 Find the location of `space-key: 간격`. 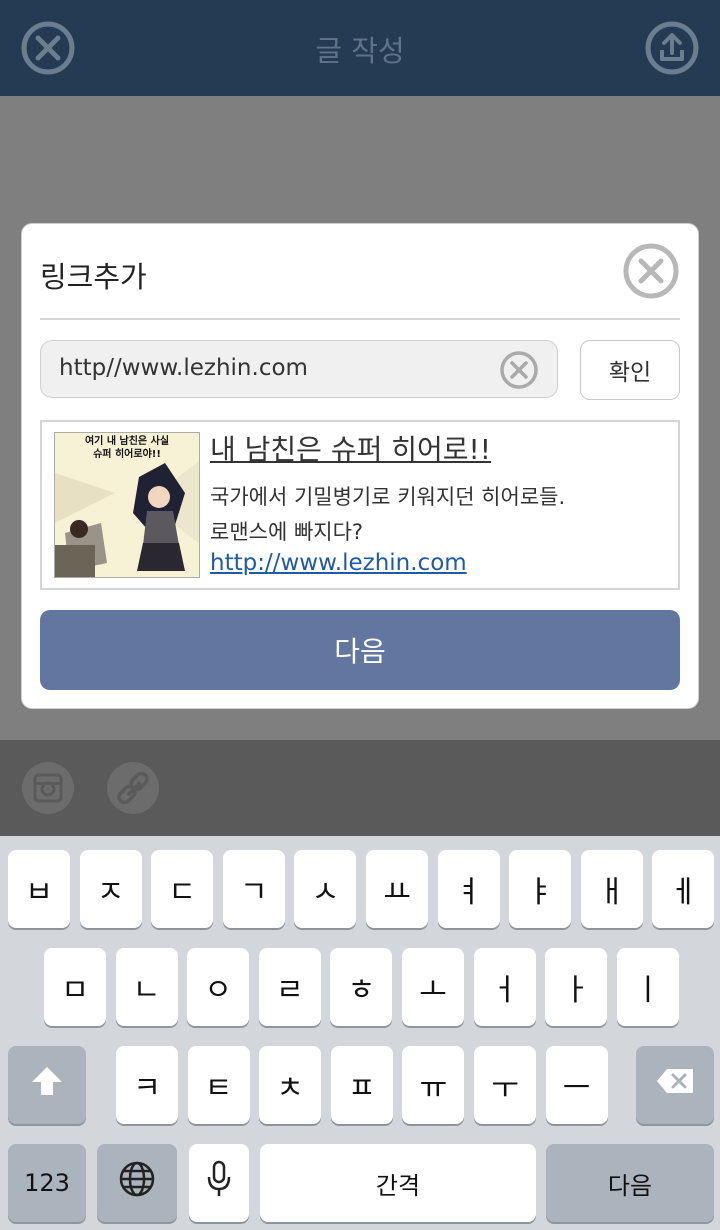

space-key: 간격 is located at coordinates (398, 1183).